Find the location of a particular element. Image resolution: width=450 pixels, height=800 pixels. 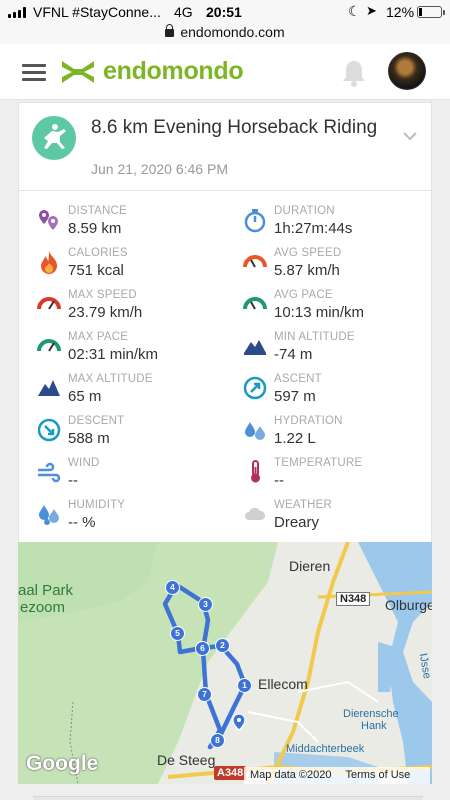

stat-label: CALORIES is located at coordinates (98, 253).